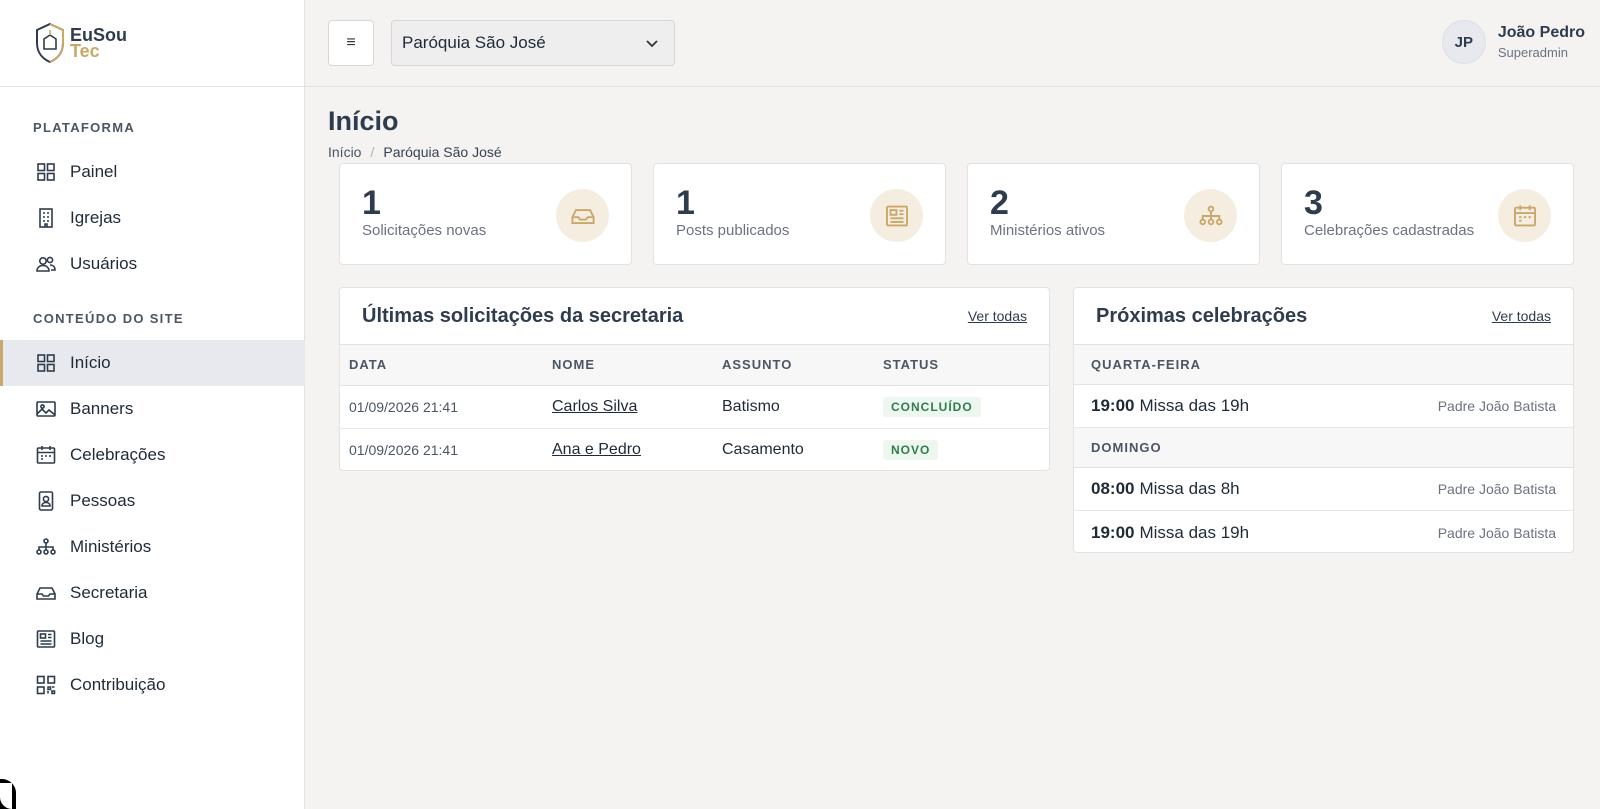  Describe the element at coordinates (1521, 316) in the screenshot. I see `view-all-celebrations-link: Ver todas` at that location.